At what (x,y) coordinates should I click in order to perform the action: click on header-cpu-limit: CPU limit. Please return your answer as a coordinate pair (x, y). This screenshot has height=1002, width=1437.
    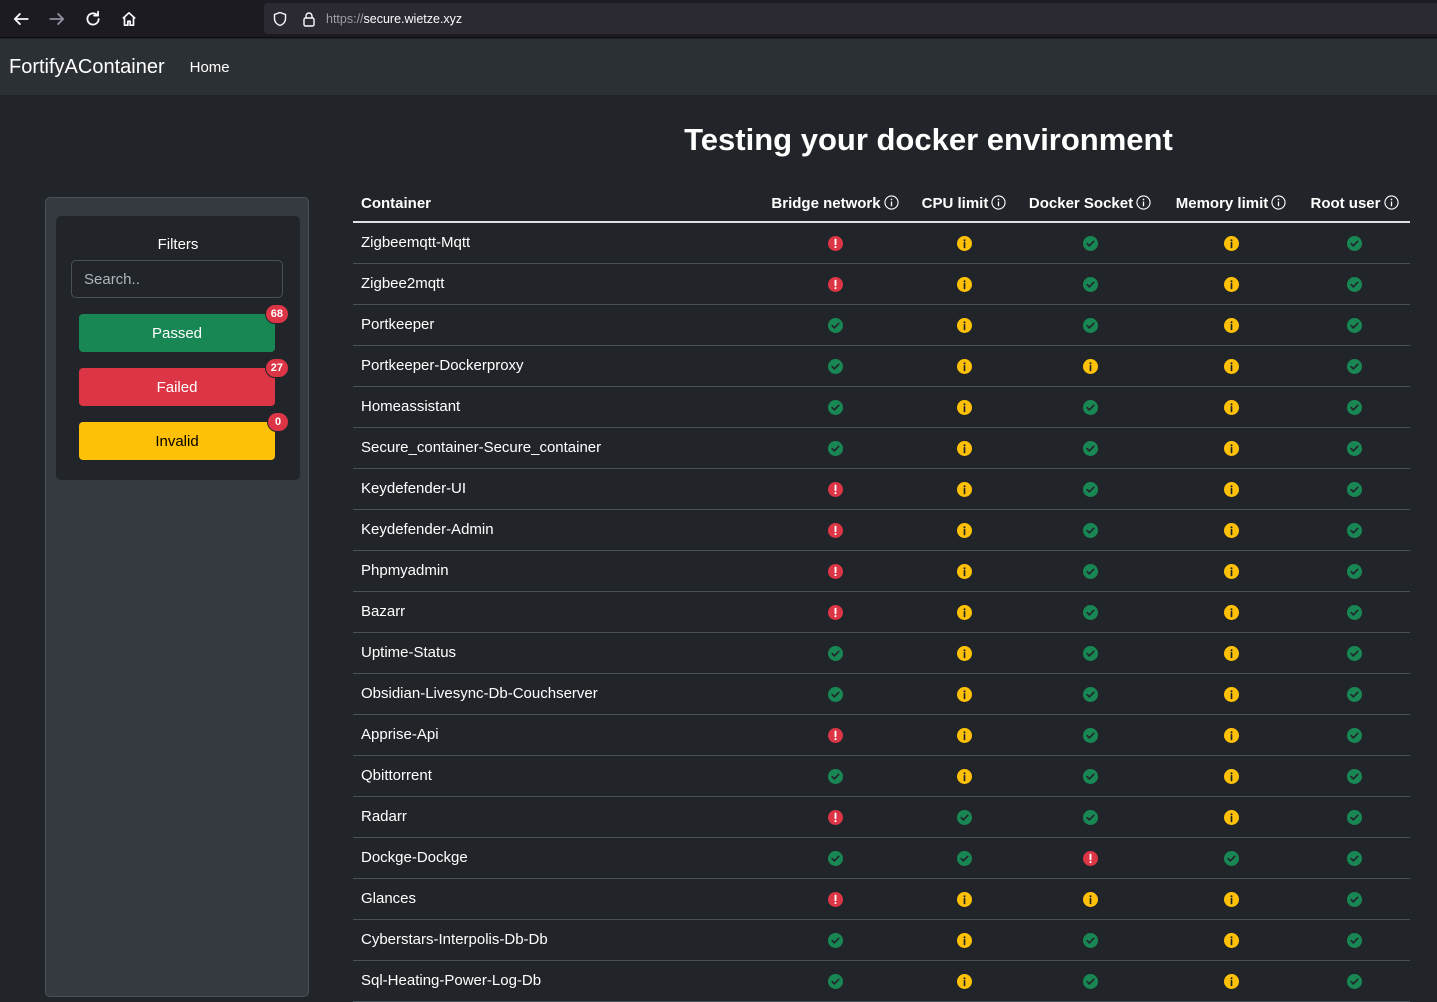
    Looking at the image, I should click on (964, 204).